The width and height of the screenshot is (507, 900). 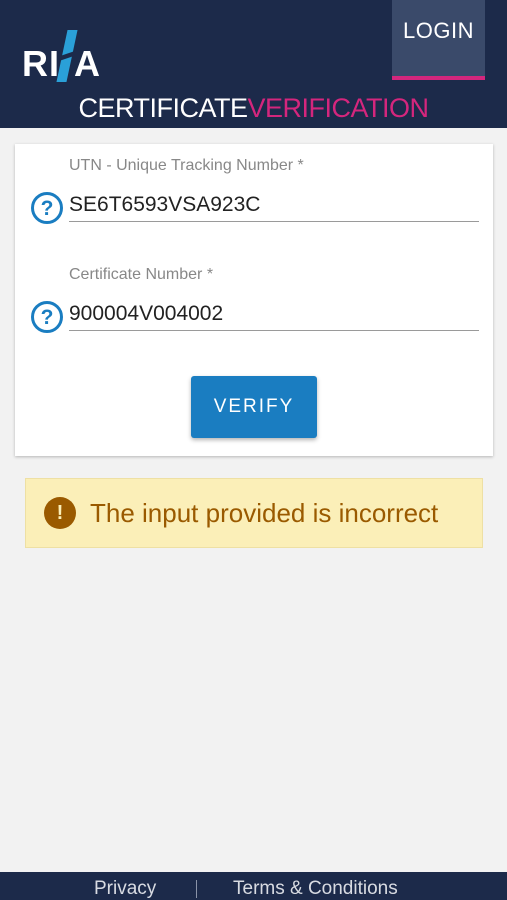 I want to click on certificate-help-icon: ?, so click(x=47, y=317).